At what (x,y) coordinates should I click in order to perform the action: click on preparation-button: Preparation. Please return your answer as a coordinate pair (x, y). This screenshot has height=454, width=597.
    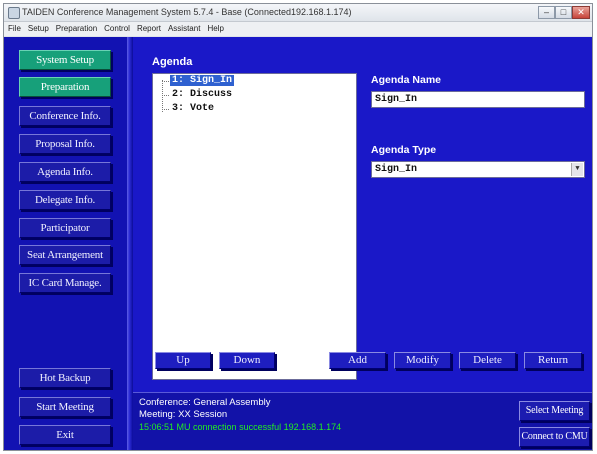
    Looking at the image, I should click on (65, 87).